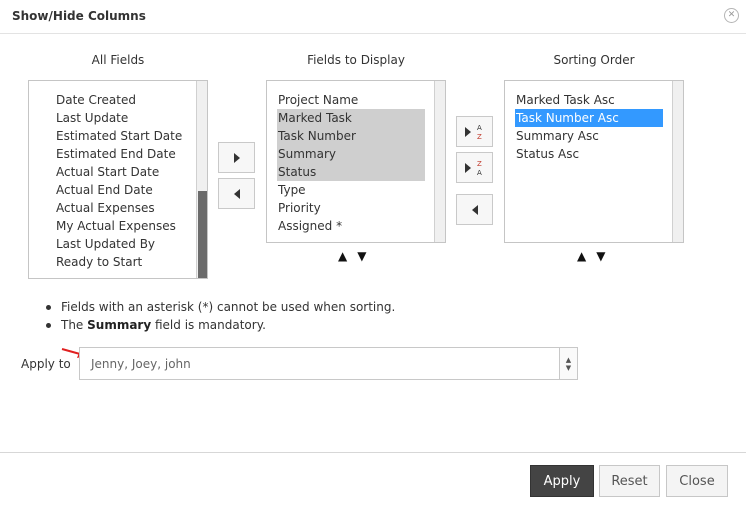 The width and height of the screenshot is (746, 509). What do you see at coordinates (208, 325) in the screenshot?
I see `note-text-suffix: field is mandatory.` at bounding box center [208, 325].